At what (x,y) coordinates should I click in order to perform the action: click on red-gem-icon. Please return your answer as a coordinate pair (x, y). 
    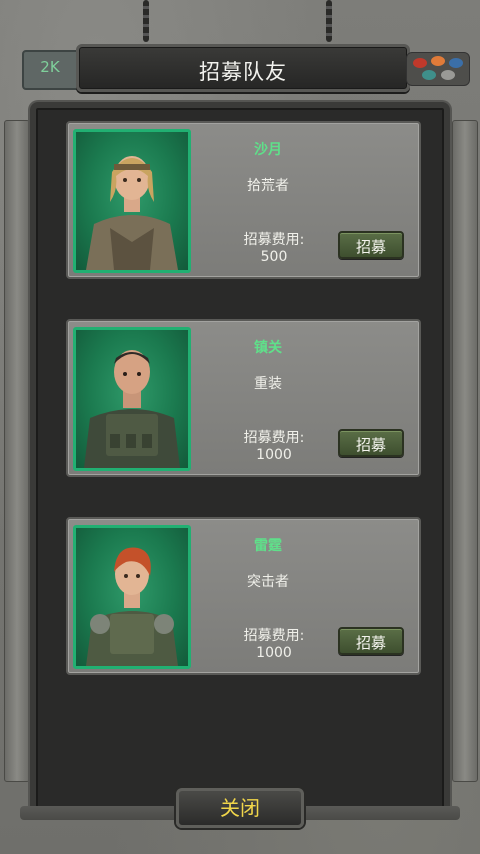
    Looking at the image, I should click on (420, 63).